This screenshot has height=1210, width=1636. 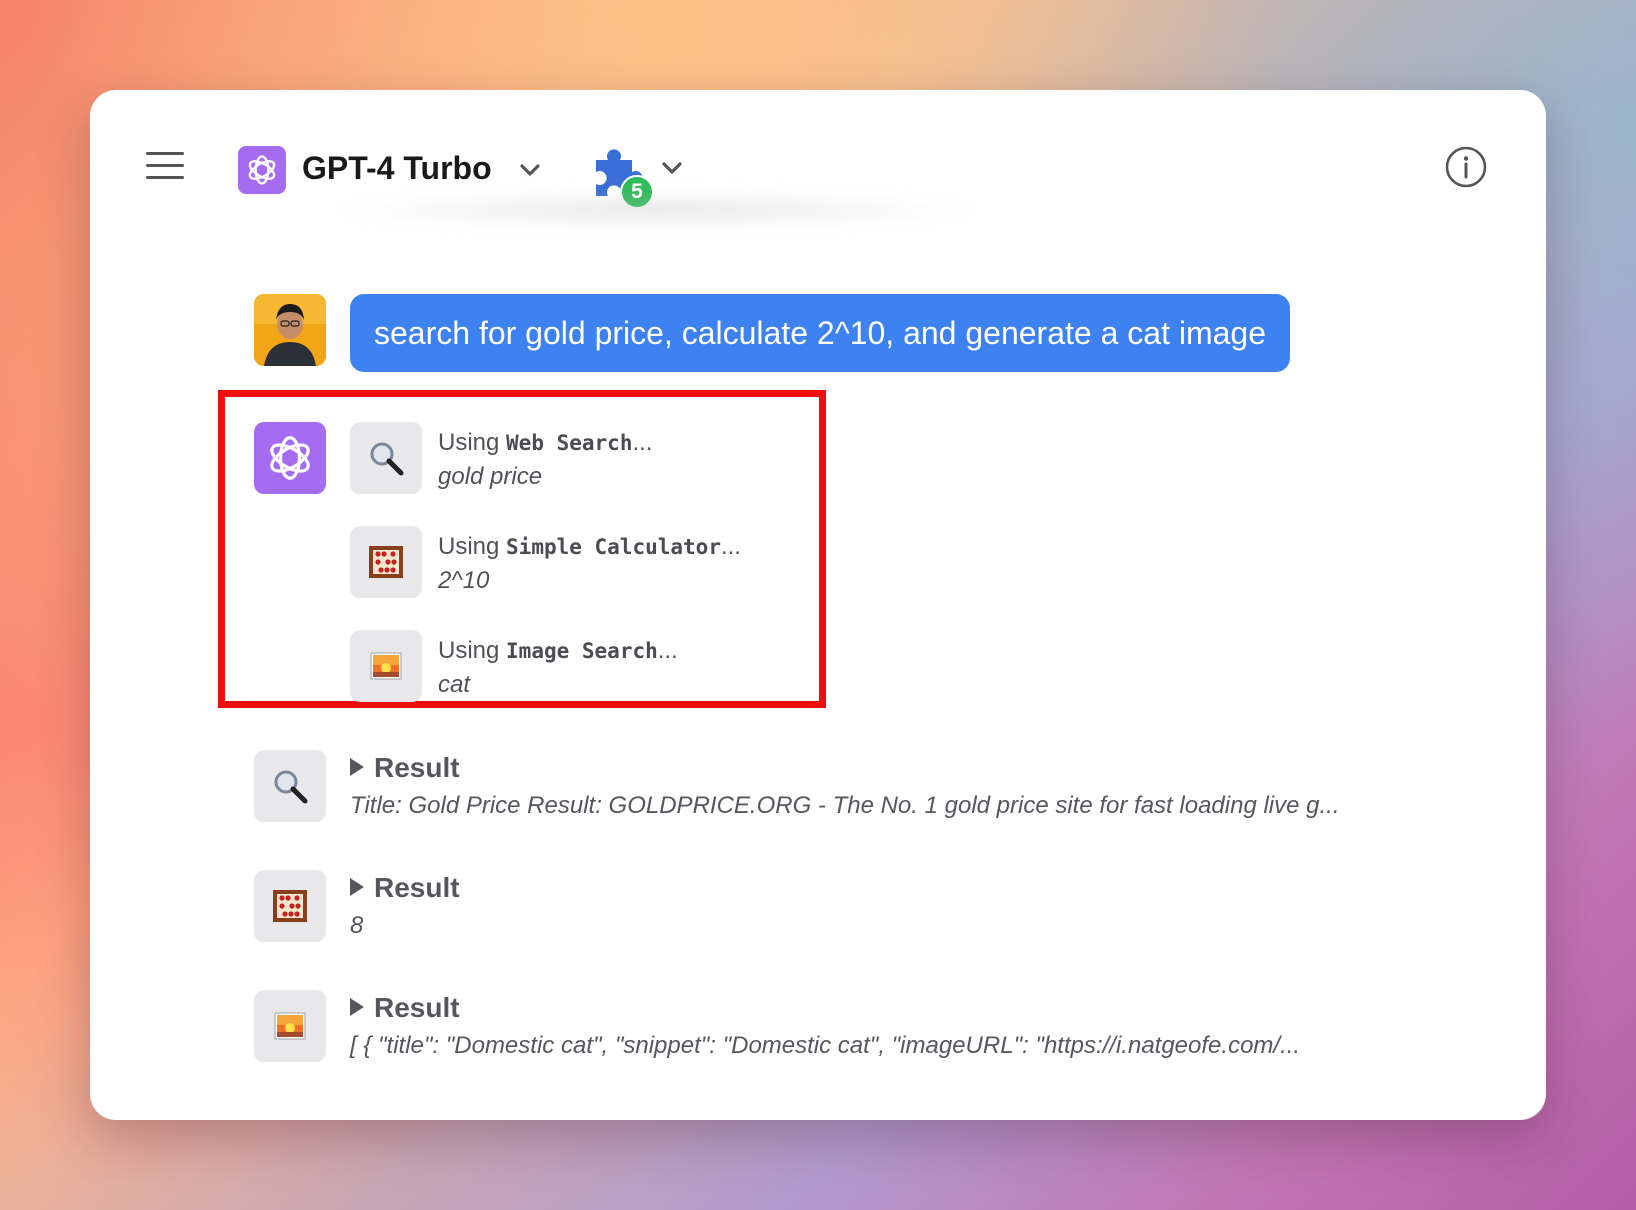 What do you see at coordinates (558, 668) in the screenshot?
I see `tool-call-image-search: Using Image Search... cat` at bounding box center [558, 668].